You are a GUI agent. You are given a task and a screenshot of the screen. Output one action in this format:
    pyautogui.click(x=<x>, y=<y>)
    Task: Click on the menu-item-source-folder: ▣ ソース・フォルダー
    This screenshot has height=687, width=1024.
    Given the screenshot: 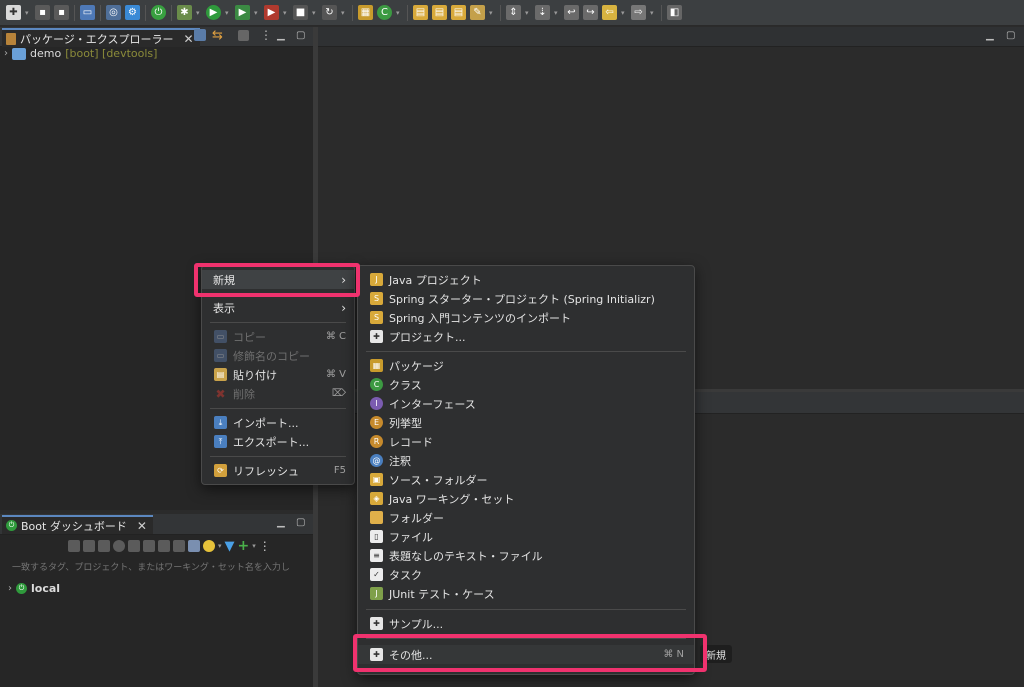 What is the action you would take?
    pyautogui.click(x=526, y=479)
    